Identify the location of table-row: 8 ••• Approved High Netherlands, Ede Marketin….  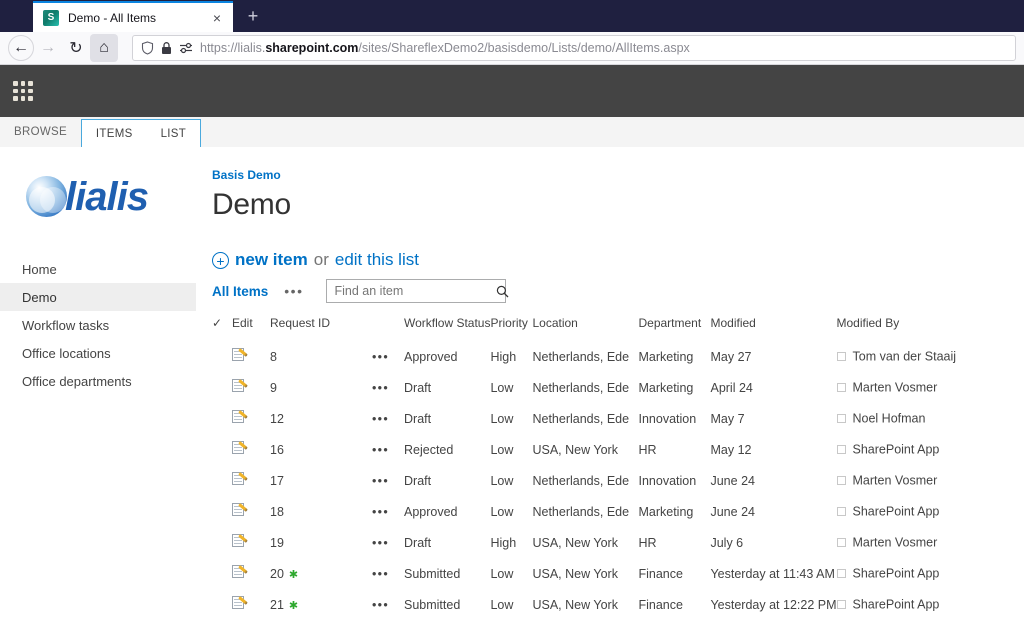
(618, 356).